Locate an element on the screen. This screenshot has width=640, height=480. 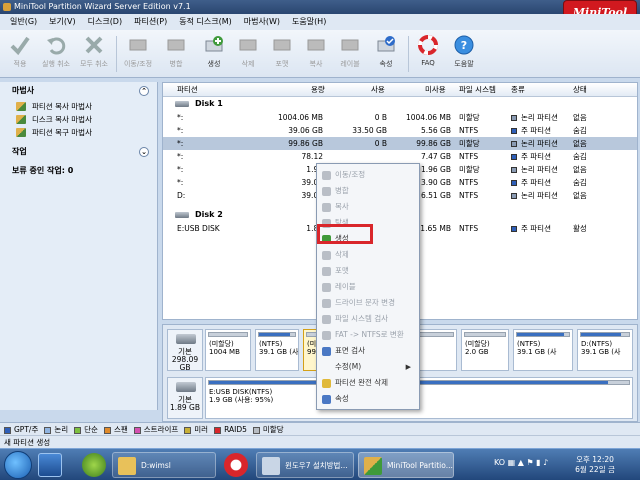
discard-all-button: 모두 취소 is located at coordinates (94, 54).